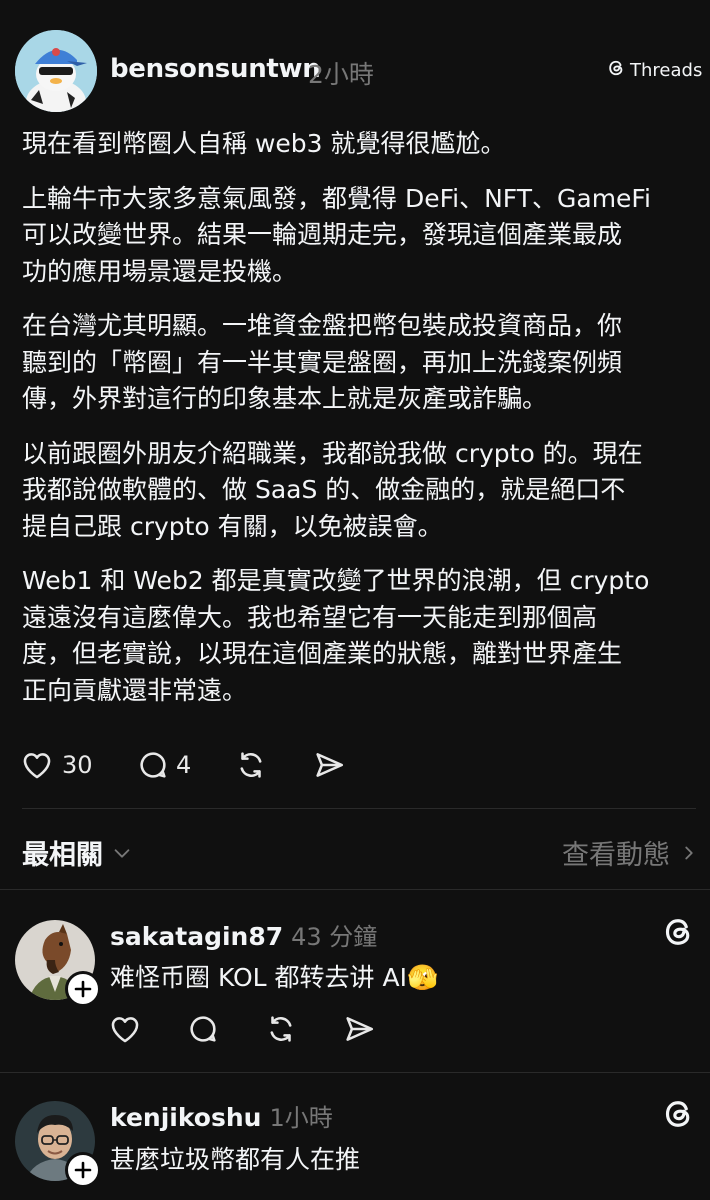 The image size is (710, 1200). I want to click on reply-text-content: 难怪币圈 KOL 都转去讲 AI, so click(258, 977).